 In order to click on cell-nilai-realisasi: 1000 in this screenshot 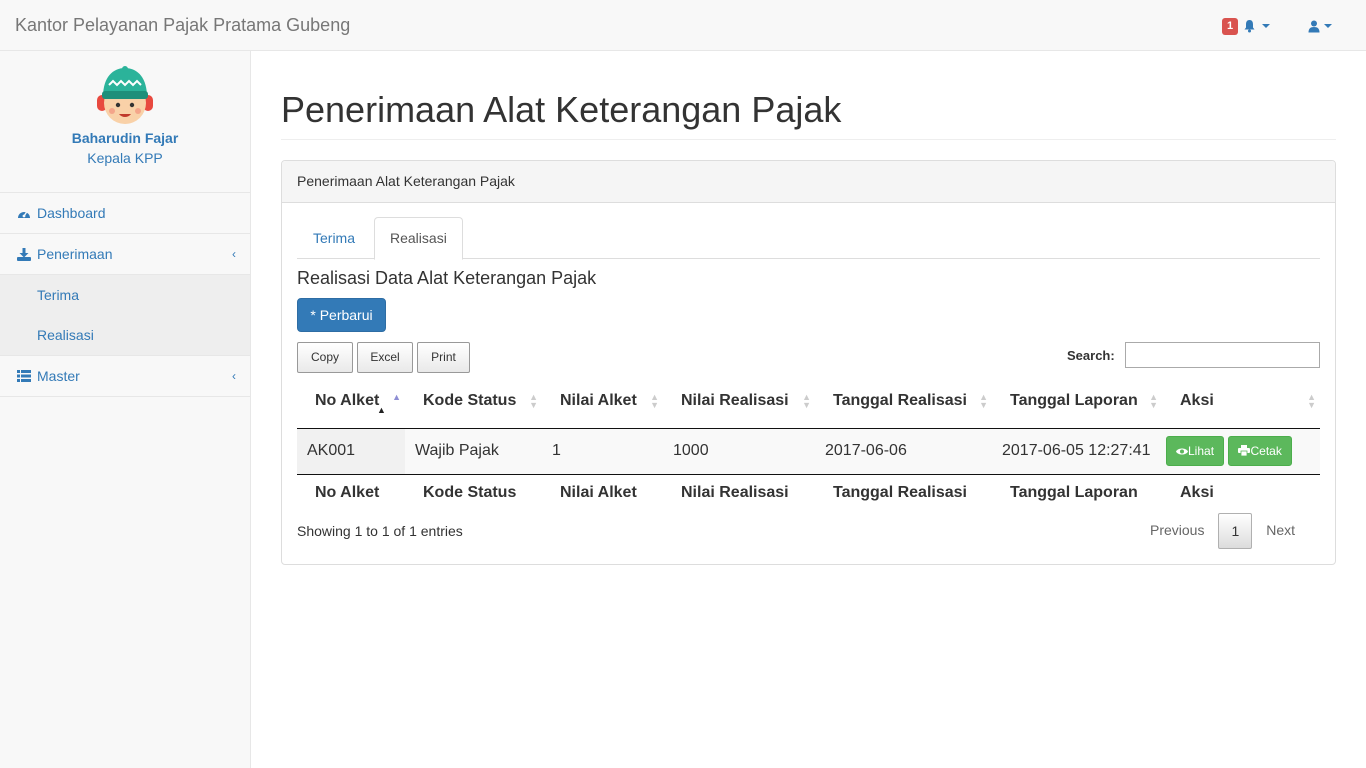, I will do `click(739, 451)`.